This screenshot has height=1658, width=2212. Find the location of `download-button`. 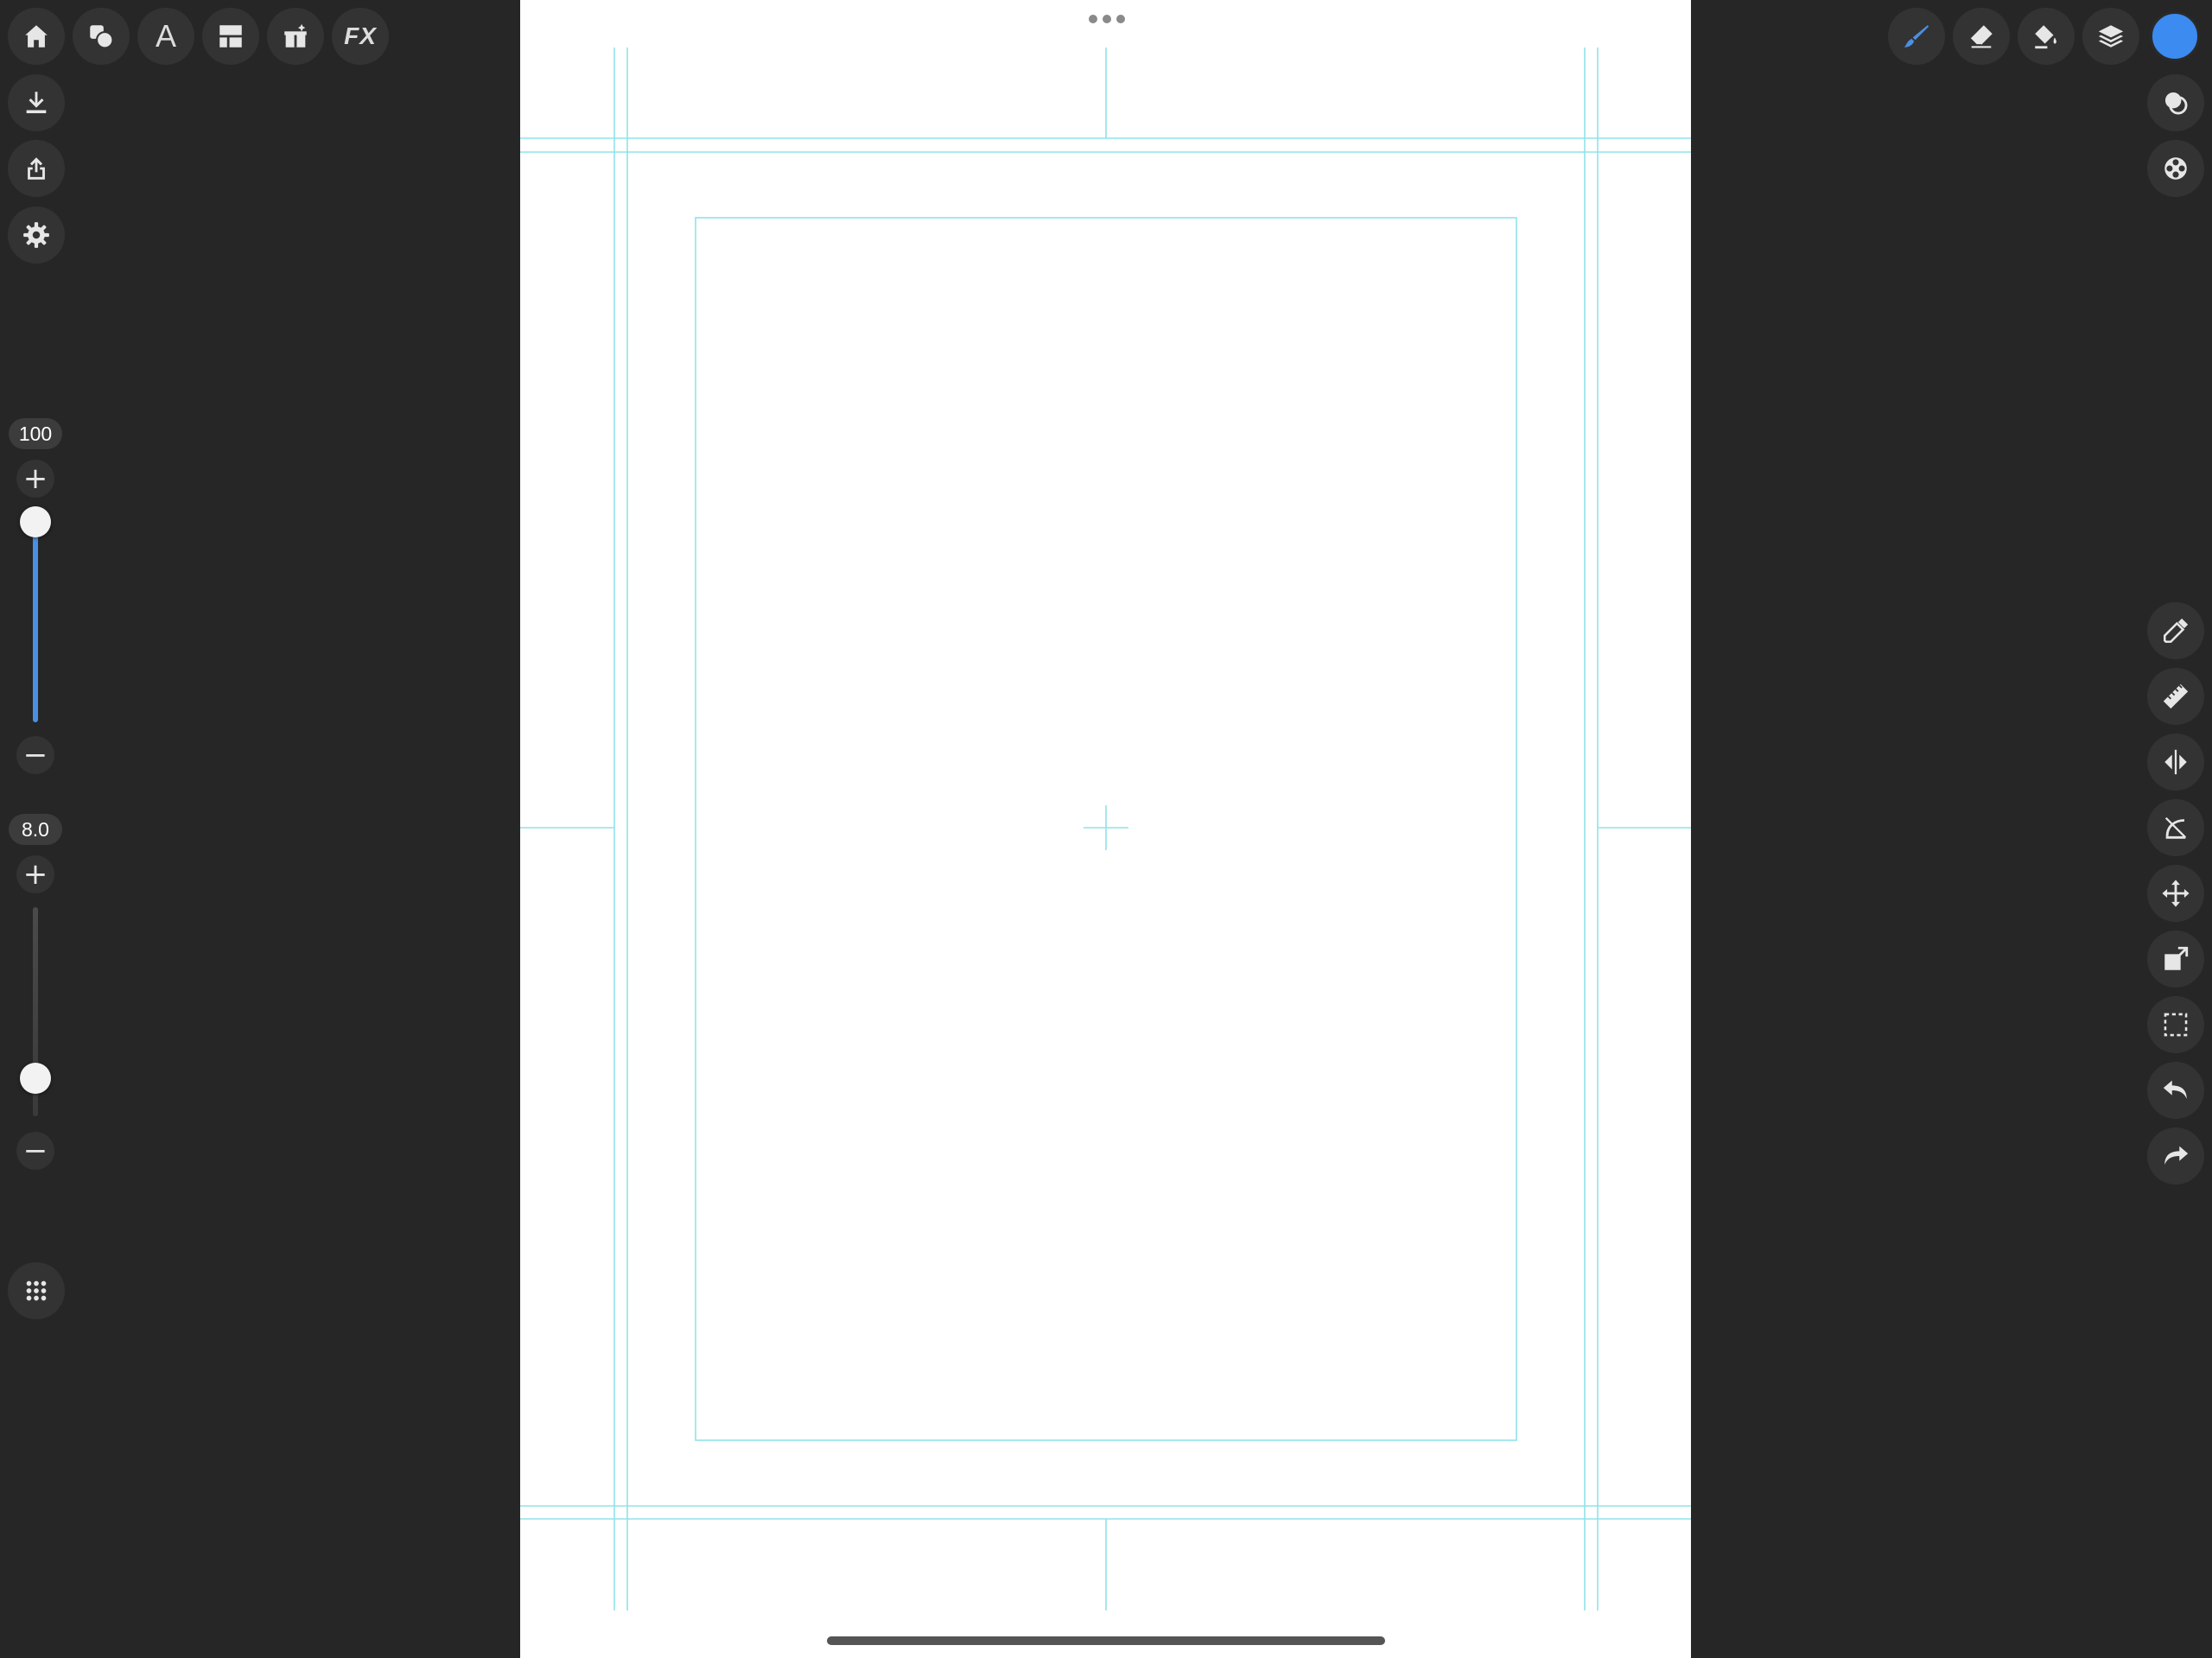

download-button is located at coordinates (36, 102).